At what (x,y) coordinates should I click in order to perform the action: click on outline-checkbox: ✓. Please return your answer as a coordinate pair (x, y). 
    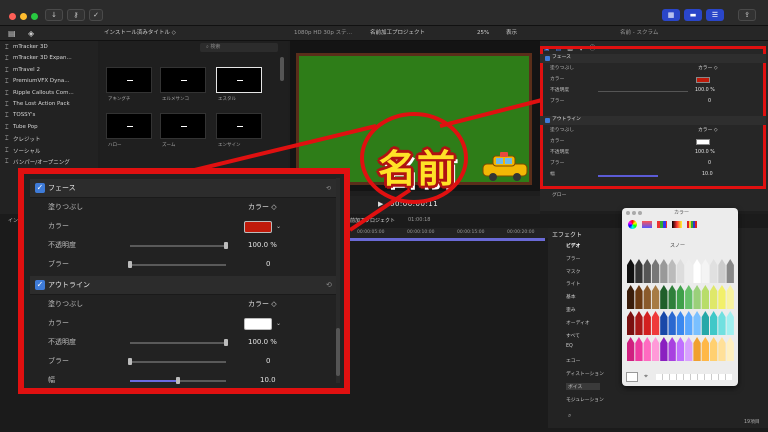
    Looking at the image, I should click on (40, 285).